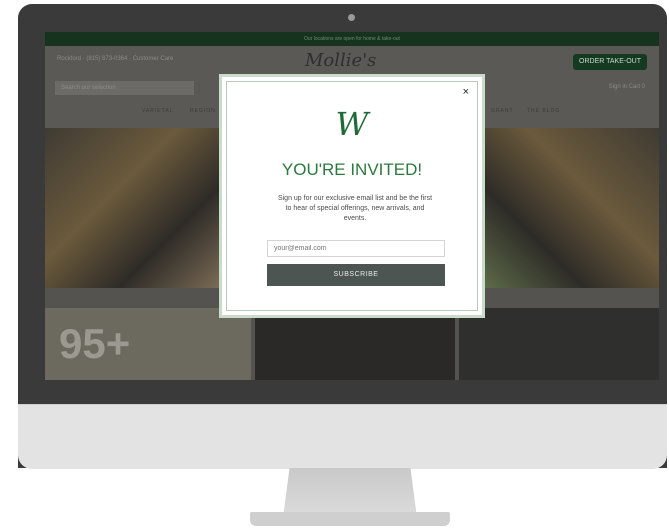  Describe the element at coordinates (352, 124) in the screenshot. I see `brand-logo-mark: W` at that location.